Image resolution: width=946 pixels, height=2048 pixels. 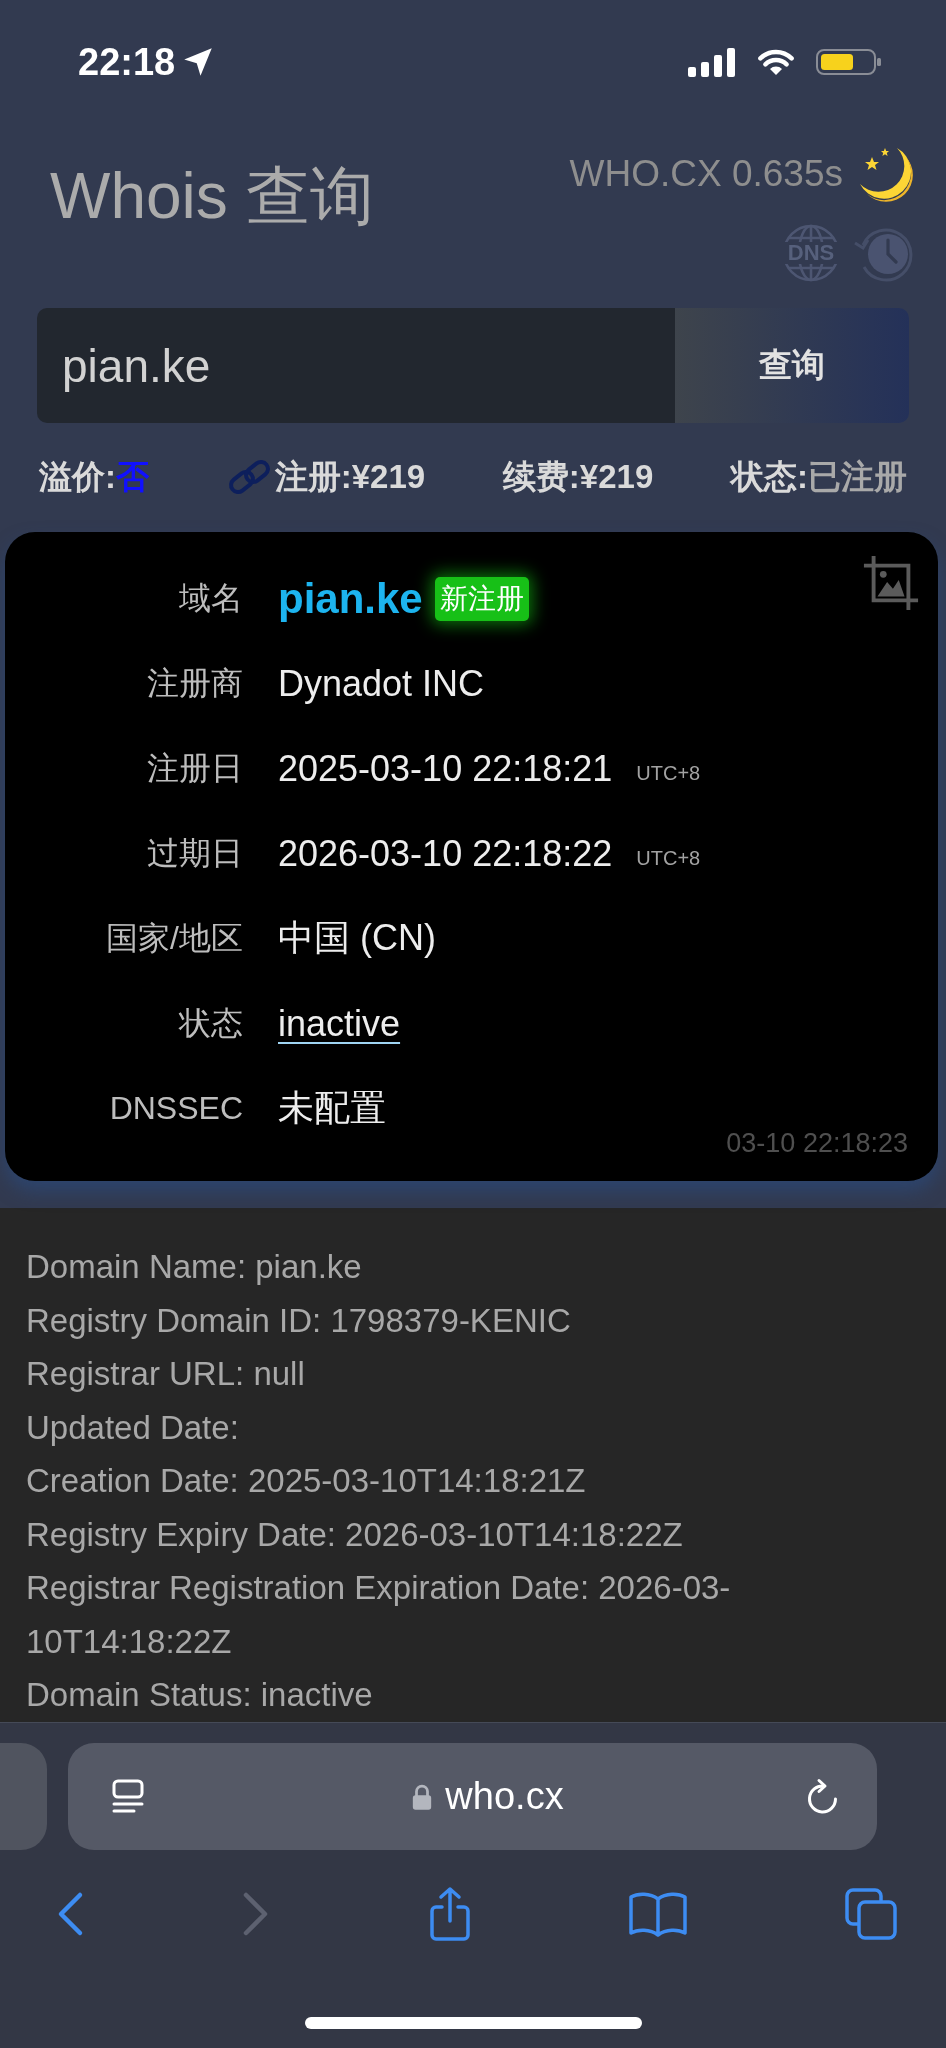 I want to click on field-label: 注册日, so click(x=195, y=768).